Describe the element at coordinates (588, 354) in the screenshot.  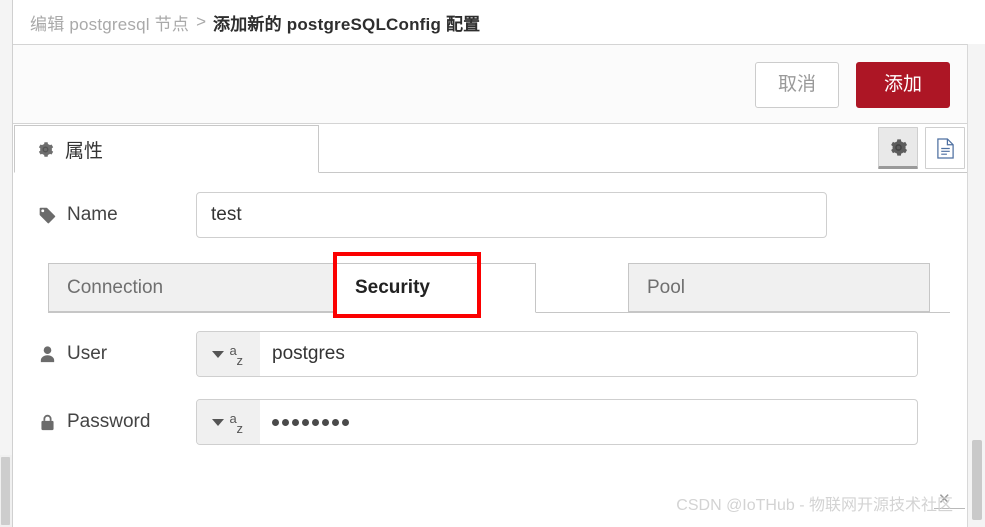
I see `user-input: postgres` at that location.